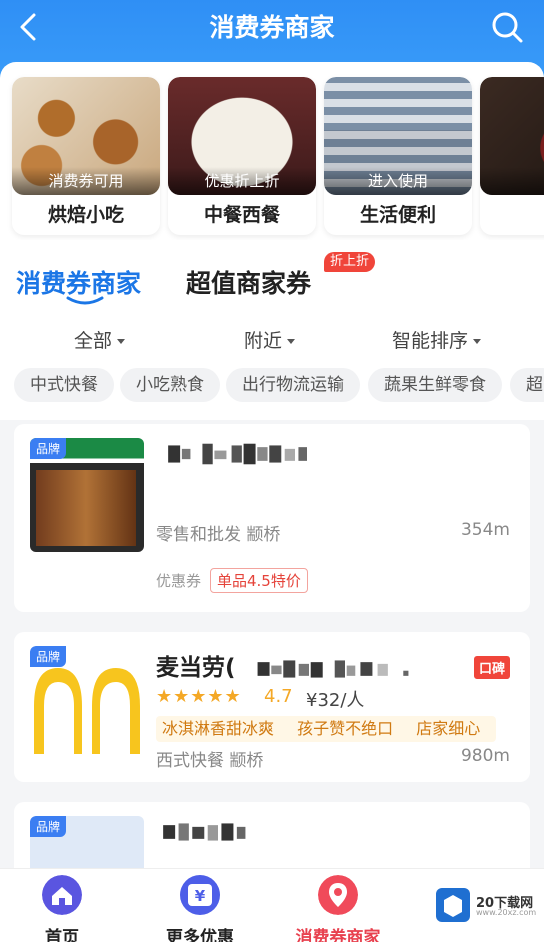 Image resolution: width=544 pixels, height=942 pixels. What do you see at coordinates (241, 215) in the screenshot?
I see `category-name: 中餐西餐` at bounding box center [241, 215].